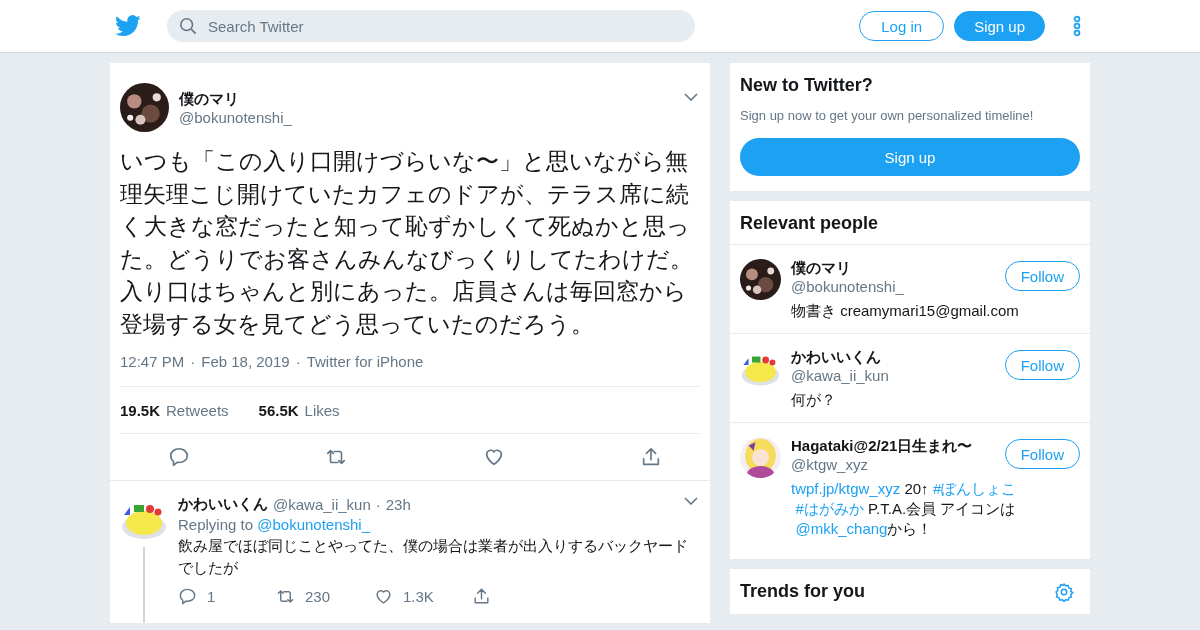  What do you see at coordinates (398, 504) in the screenshot?
I see `tweet-time: 23h` at bounding box center [398, 504].